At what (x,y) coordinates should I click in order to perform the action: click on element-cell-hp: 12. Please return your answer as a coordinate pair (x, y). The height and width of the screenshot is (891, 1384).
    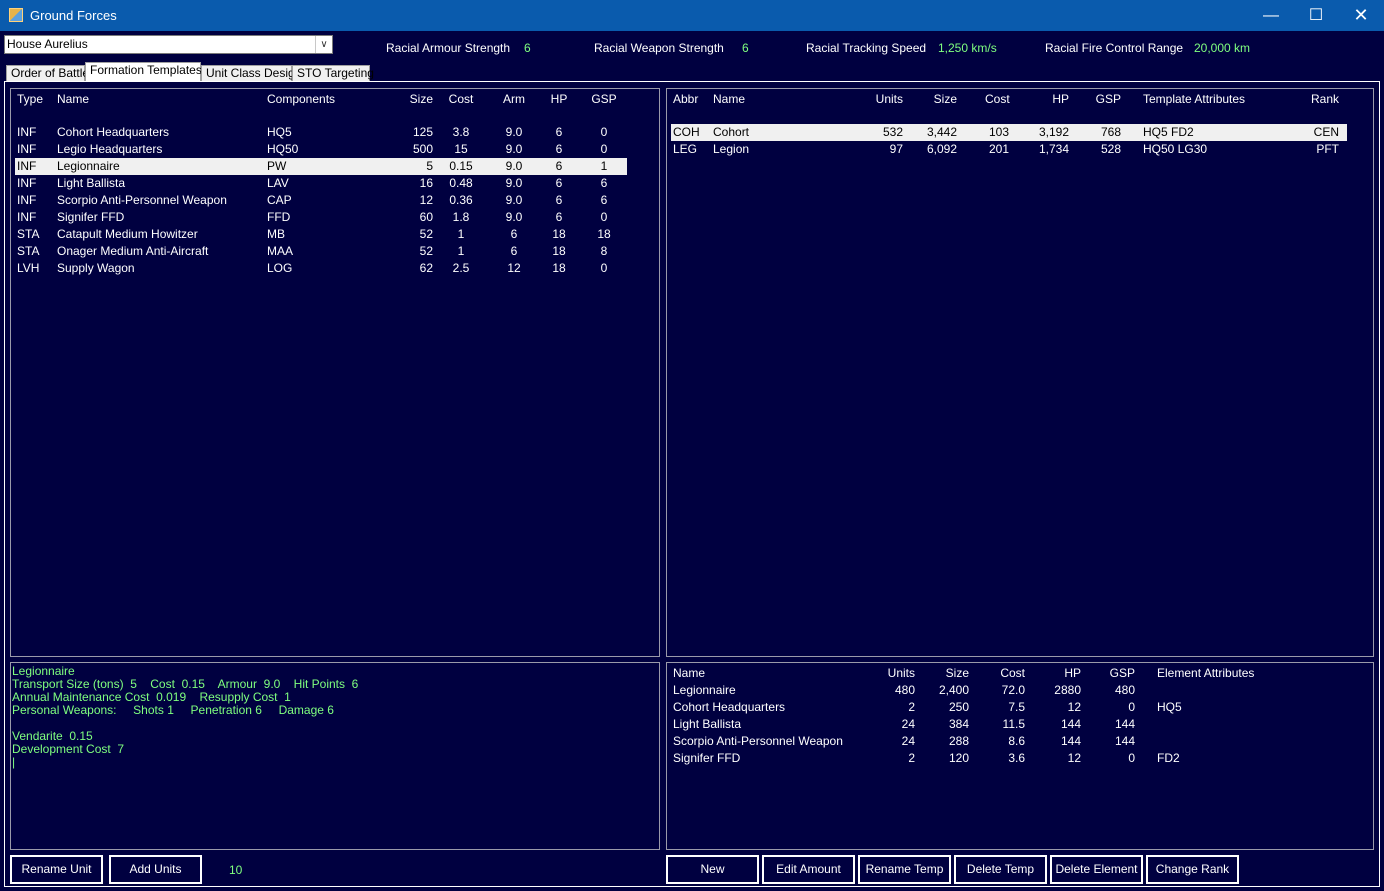
    Looking at the image, I should click on (1074, 758).